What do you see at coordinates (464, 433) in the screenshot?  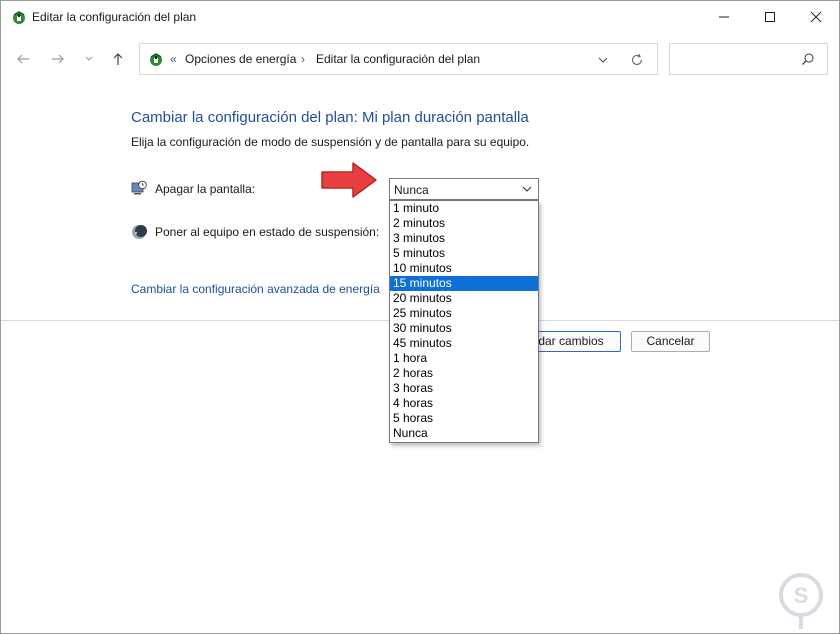 I see `dropdown-option: Nunca` at bounding box center [464, 433].